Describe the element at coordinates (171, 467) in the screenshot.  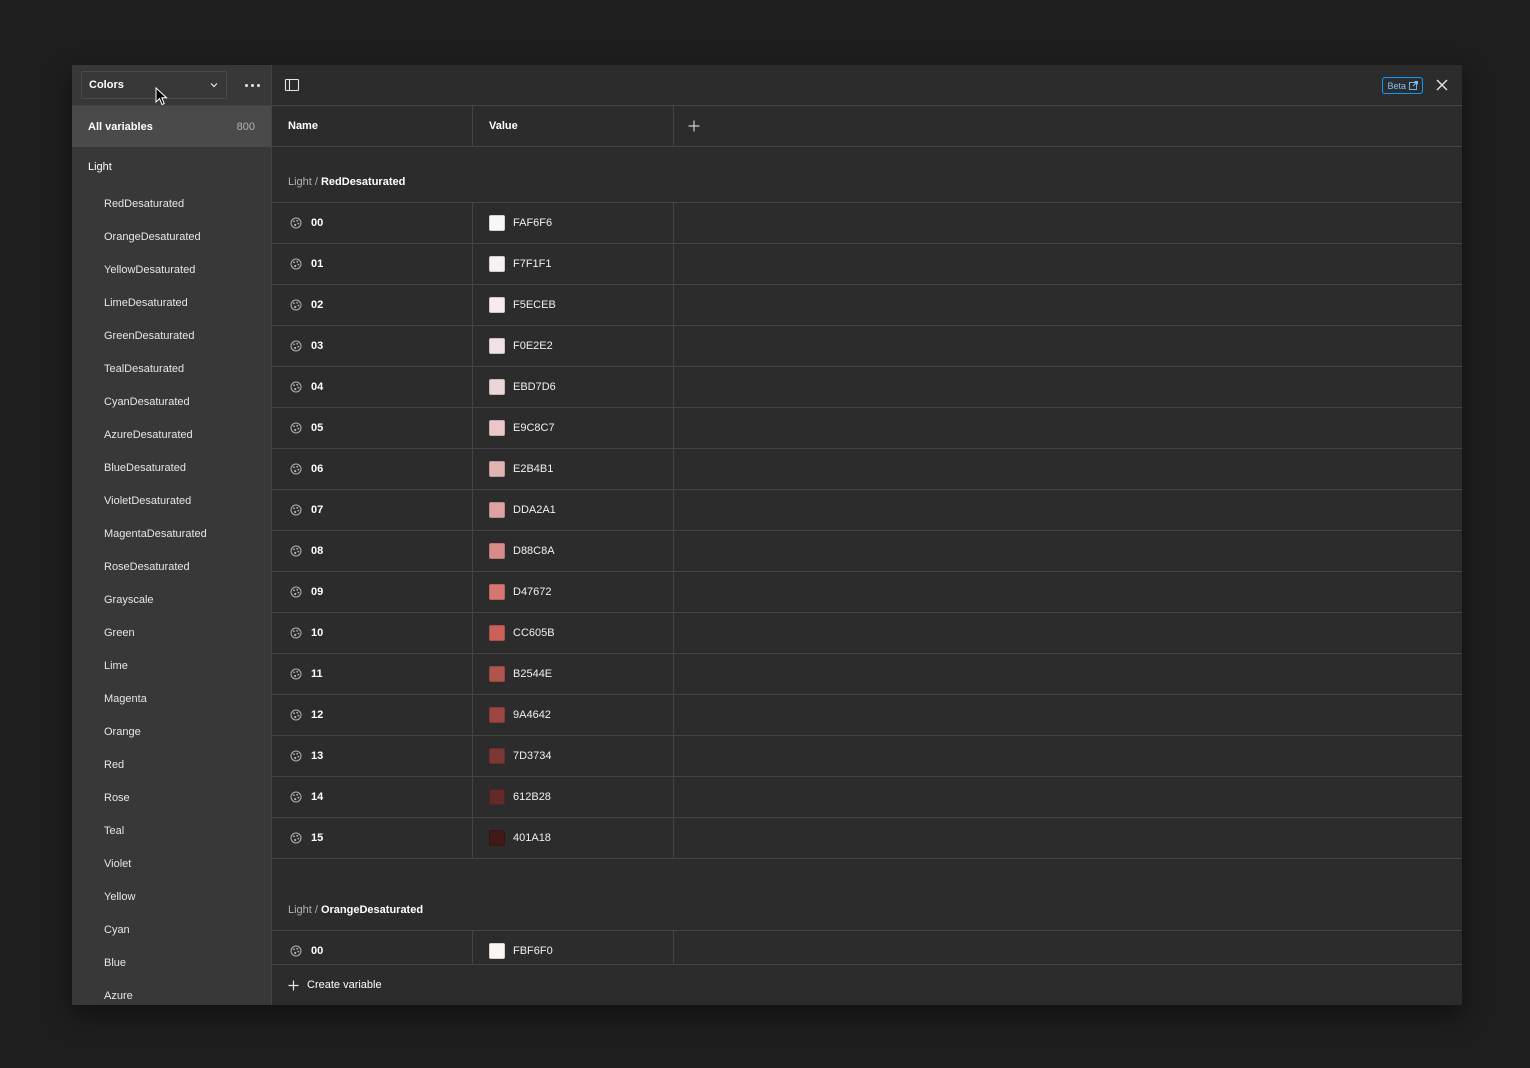
I see `sidebar-item: BlueDesaturated` at that location.